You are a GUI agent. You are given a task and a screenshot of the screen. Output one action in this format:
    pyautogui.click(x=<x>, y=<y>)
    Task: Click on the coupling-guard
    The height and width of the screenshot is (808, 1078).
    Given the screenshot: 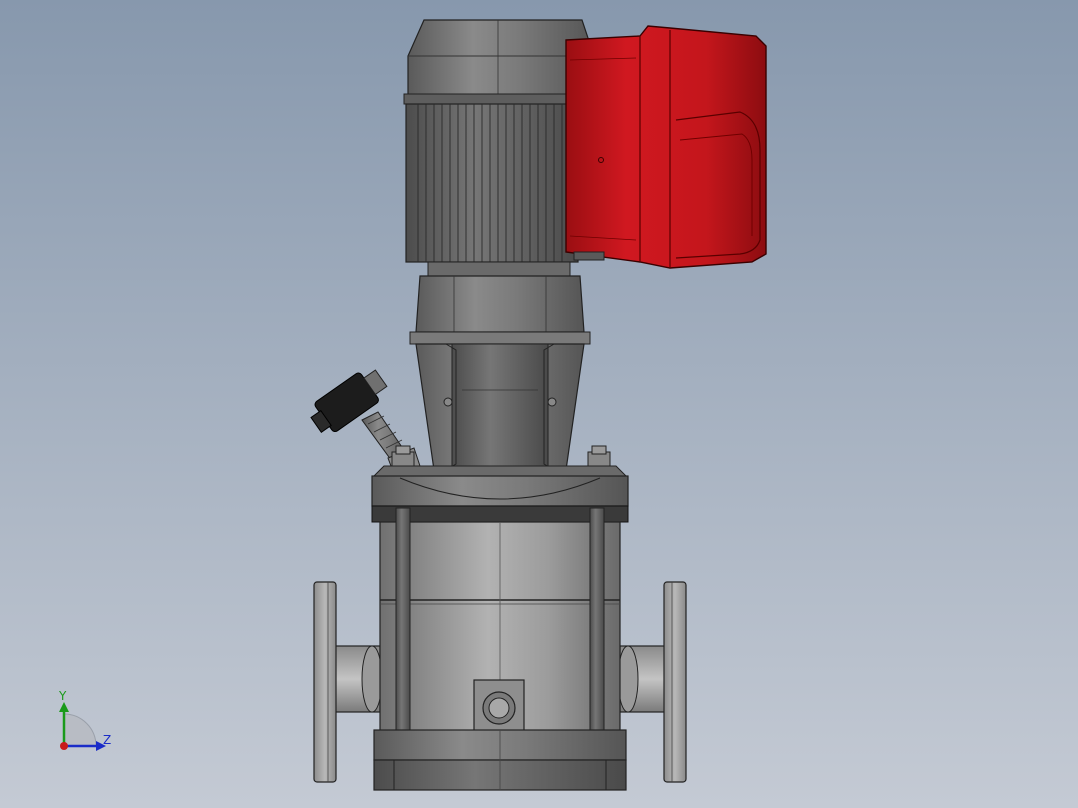 What is the action you would take?
    pyautogui.click(x=500, y=407)
    